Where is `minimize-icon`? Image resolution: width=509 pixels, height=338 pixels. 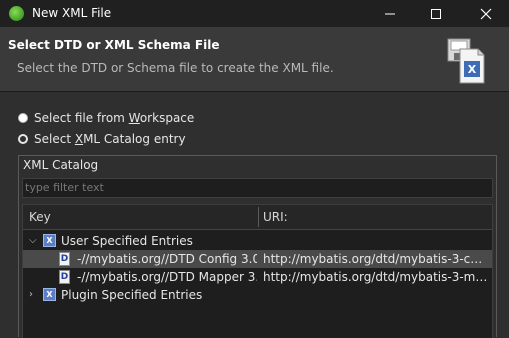
minimize-icon is located at coordinates (390, 14).